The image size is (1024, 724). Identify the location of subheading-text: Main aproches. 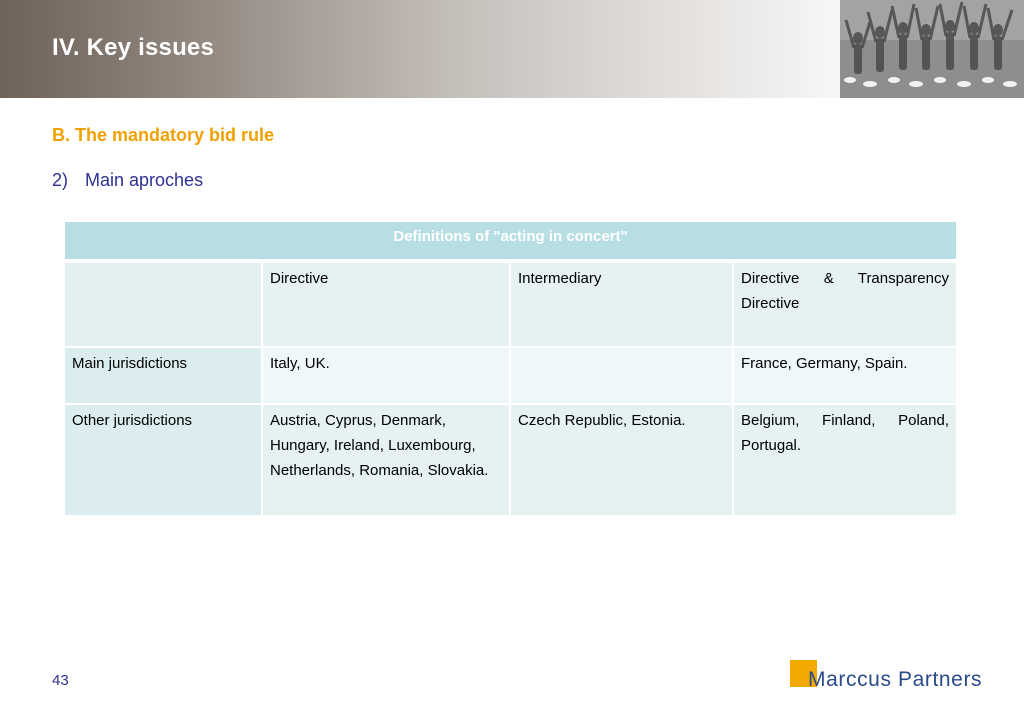
(144, 180).